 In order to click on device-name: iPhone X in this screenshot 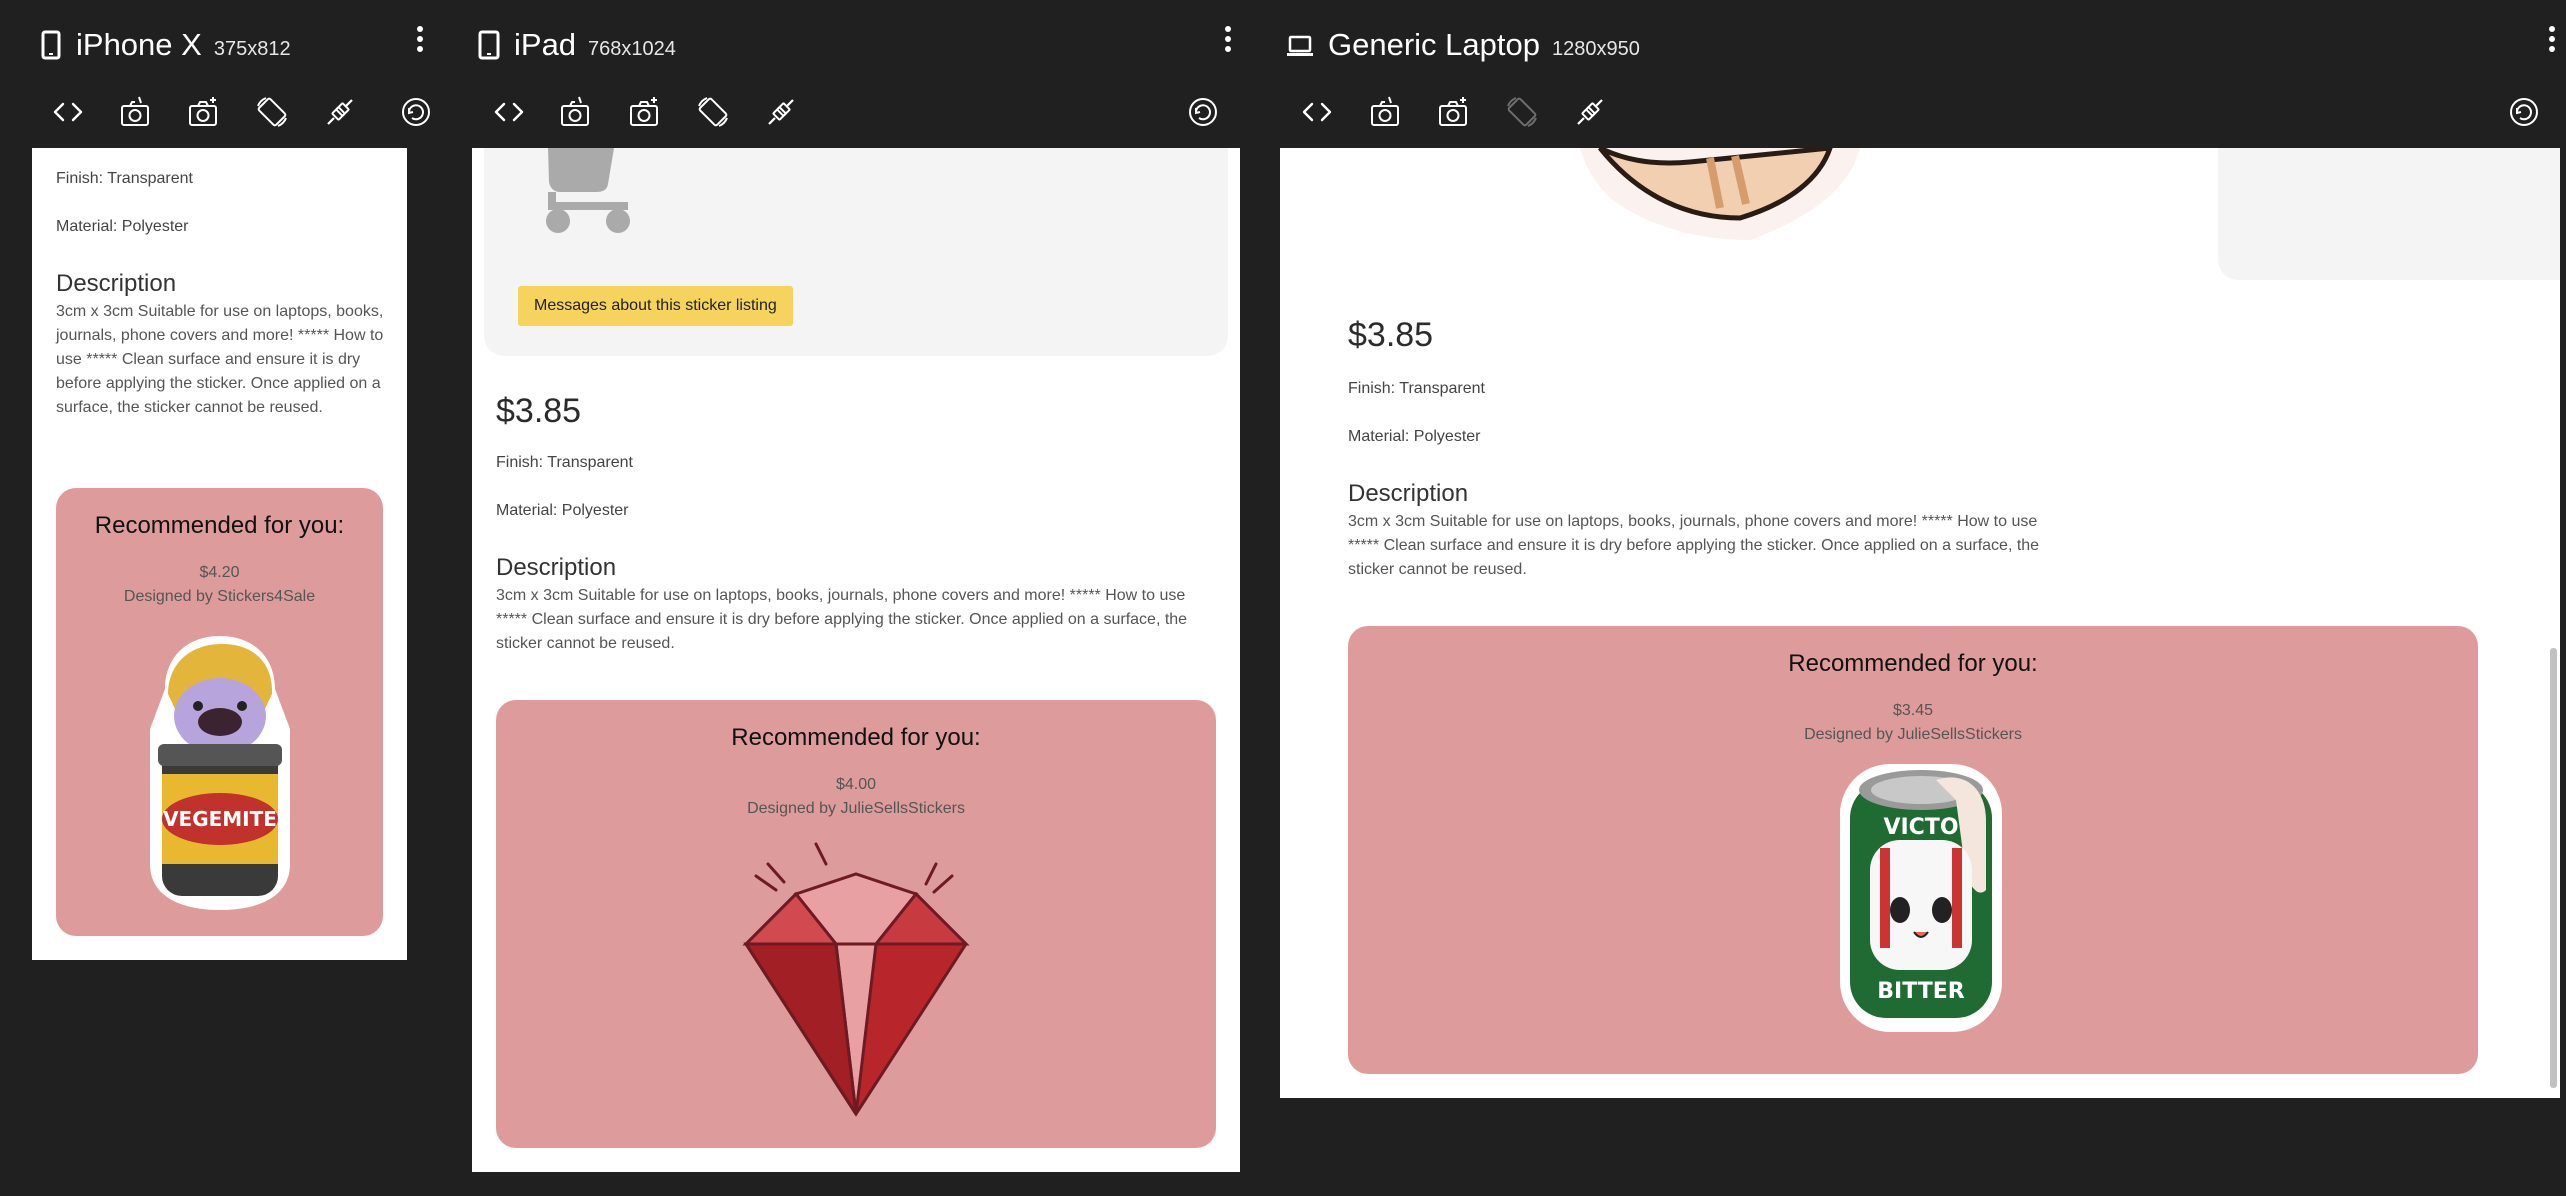, I will do `click(139, 44)`.